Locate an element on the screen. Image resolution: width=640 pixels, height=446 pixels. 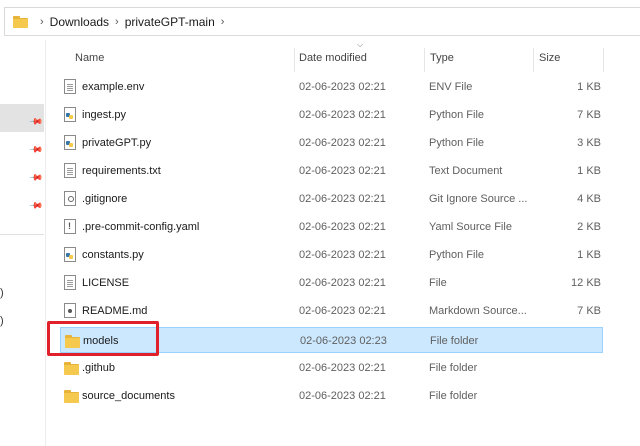
file-name: example.env is located at coordinates (113, 87).